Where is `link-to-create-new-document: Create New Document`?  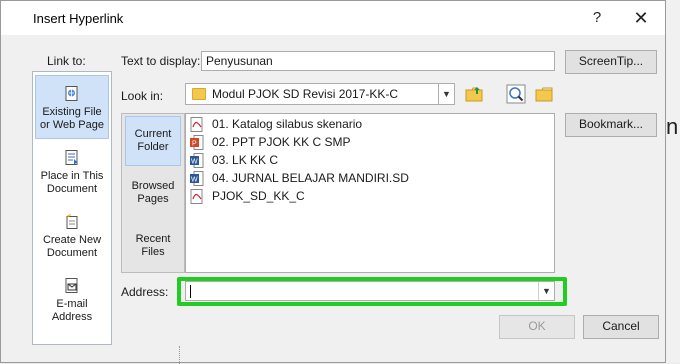
link-to-create-new-document: Create New Document is located at coordinates (72, 240).